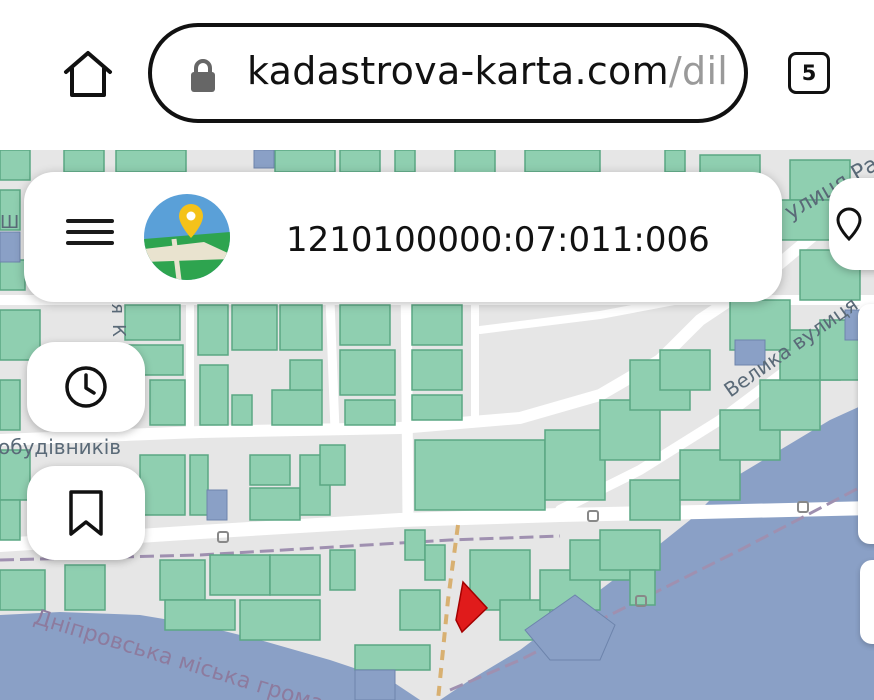 The height and width of the screenshot is (700, 874). I want to click on history-button, so click(86, 387).